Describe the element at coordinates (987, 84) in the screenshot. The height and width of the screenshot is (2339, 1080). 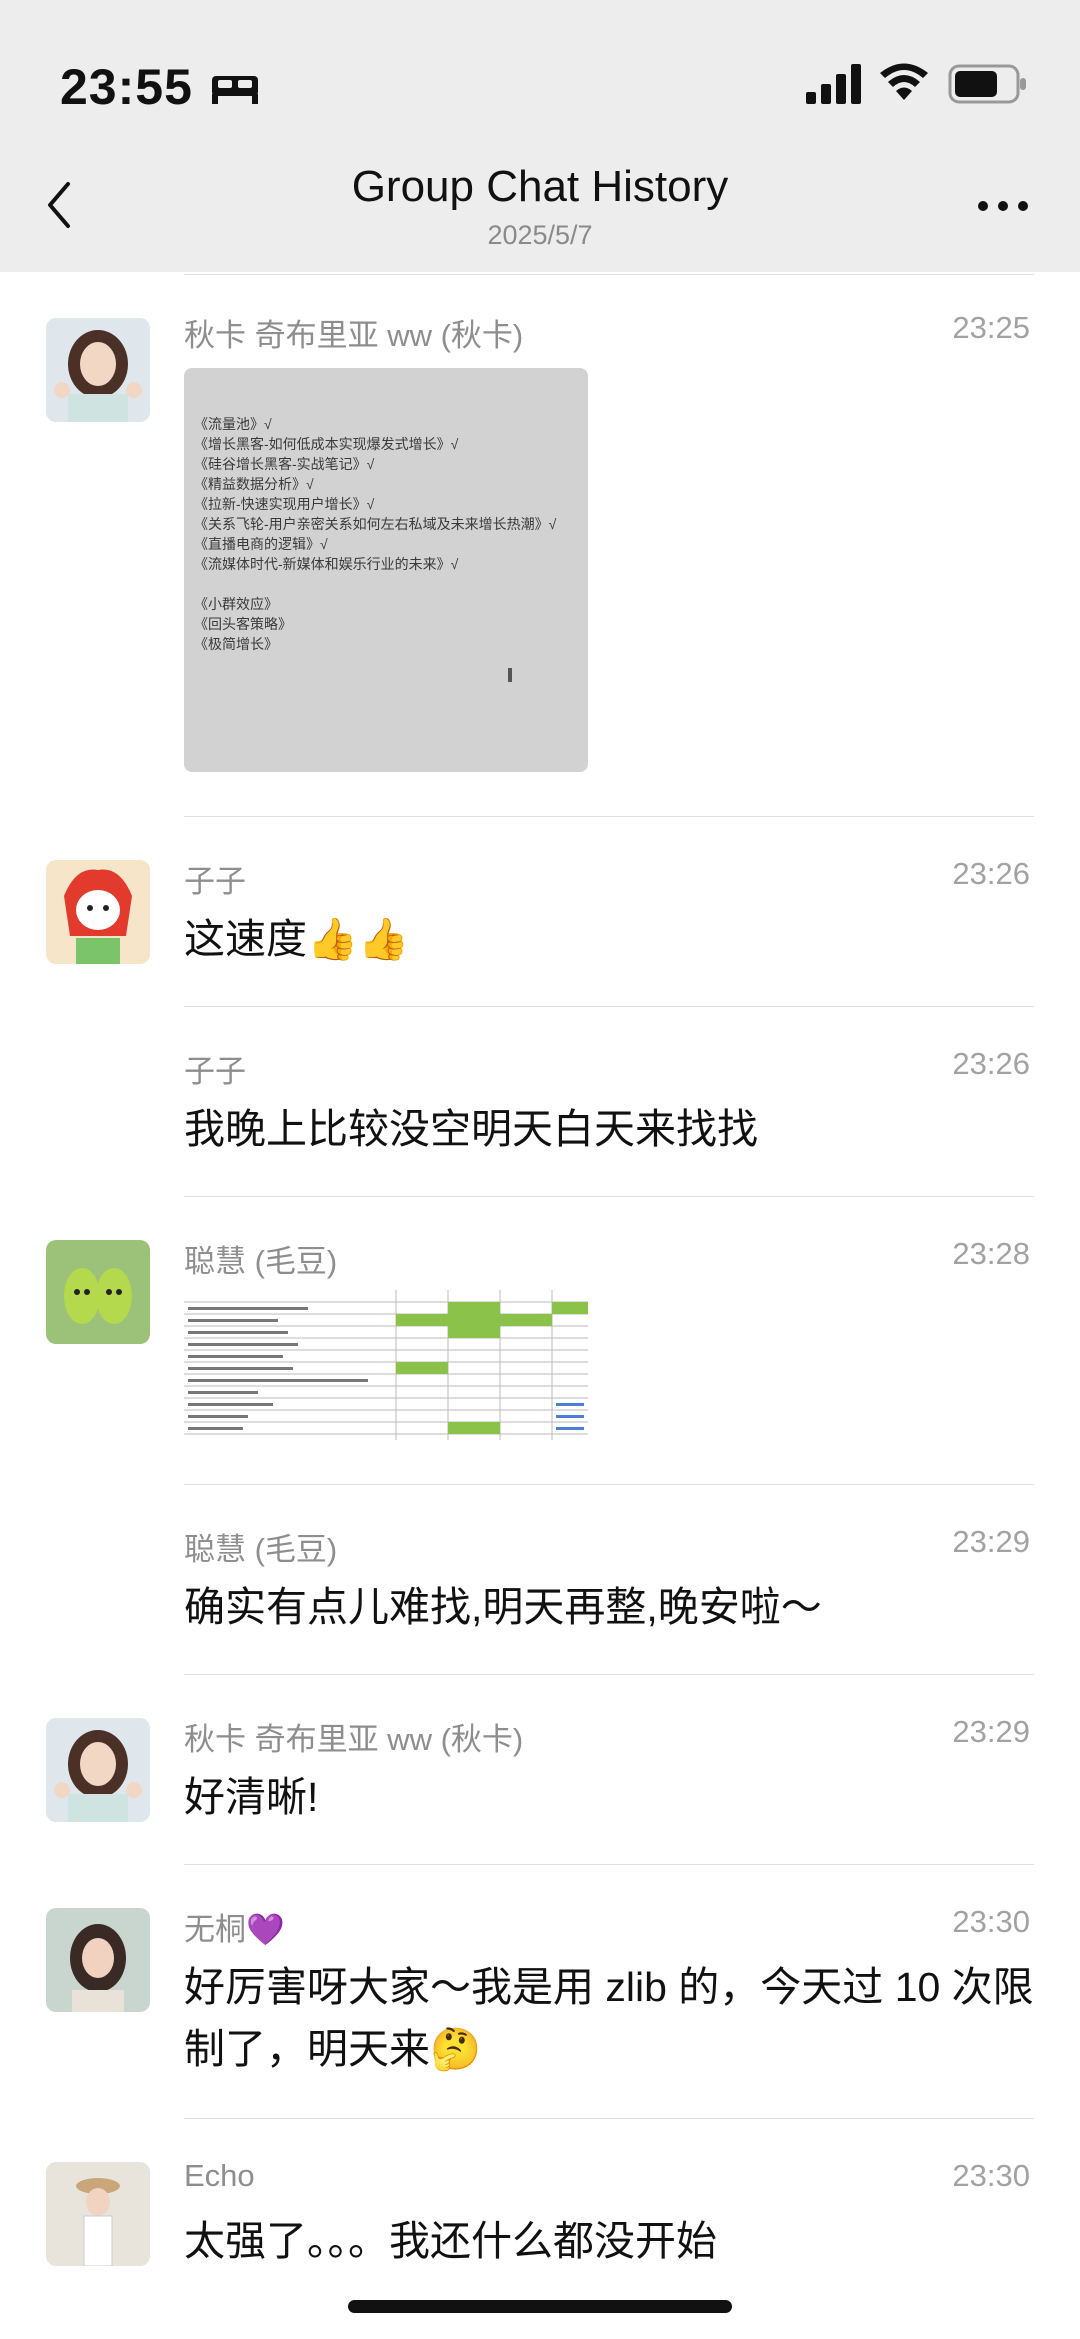
I see `battery-icon` at that location.